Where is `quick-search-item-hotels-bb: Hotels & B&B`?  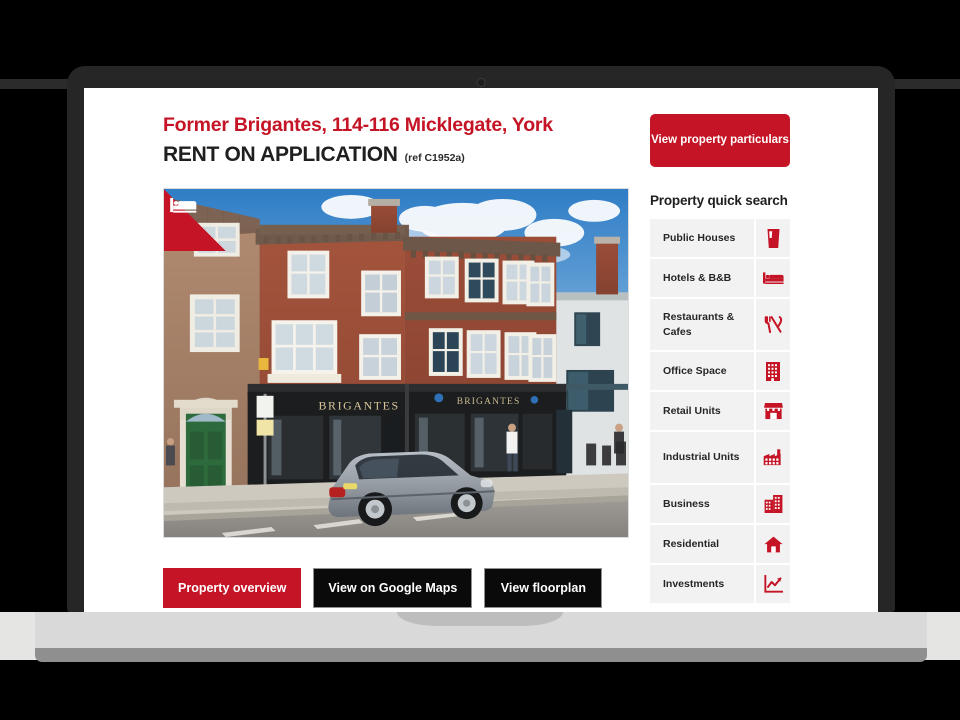 quick-search-item-hotels-bb: Hotels & B&B is located at coordinates (720, 278).